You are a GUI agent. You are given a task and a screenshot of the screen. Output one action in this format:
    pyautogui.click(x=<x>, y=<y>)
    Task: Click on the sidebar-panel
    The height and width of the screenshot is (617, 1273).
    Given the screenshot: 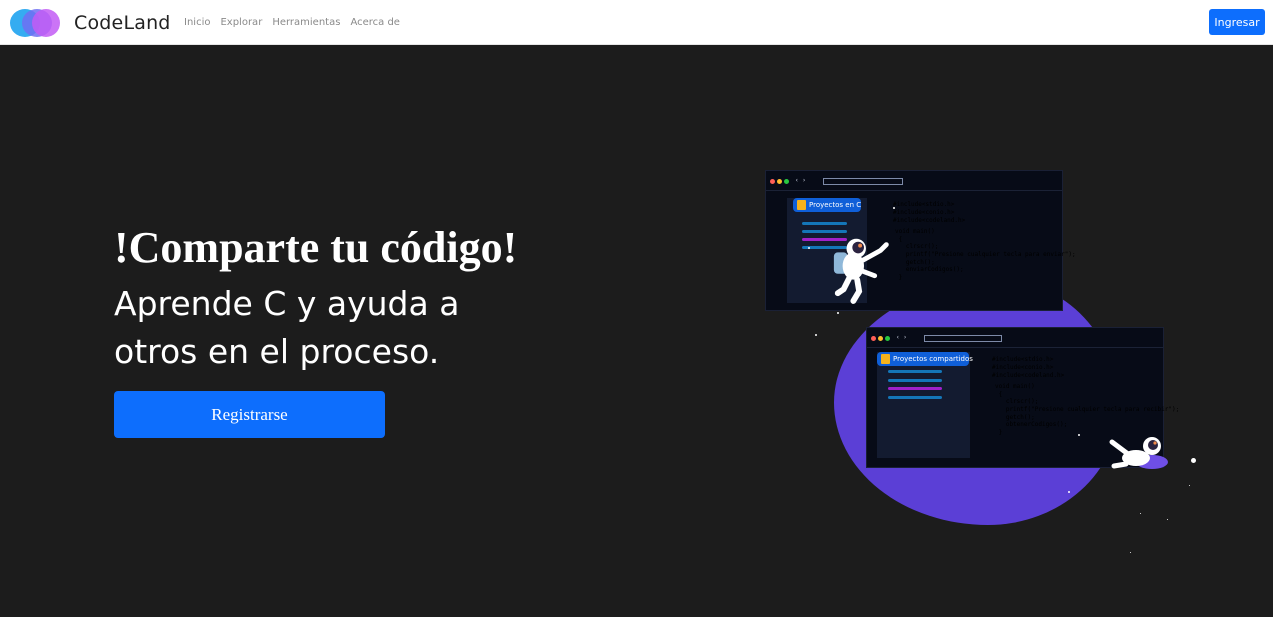 What is the action you would take?
    pyautogui.click(x=923, y=405)
    